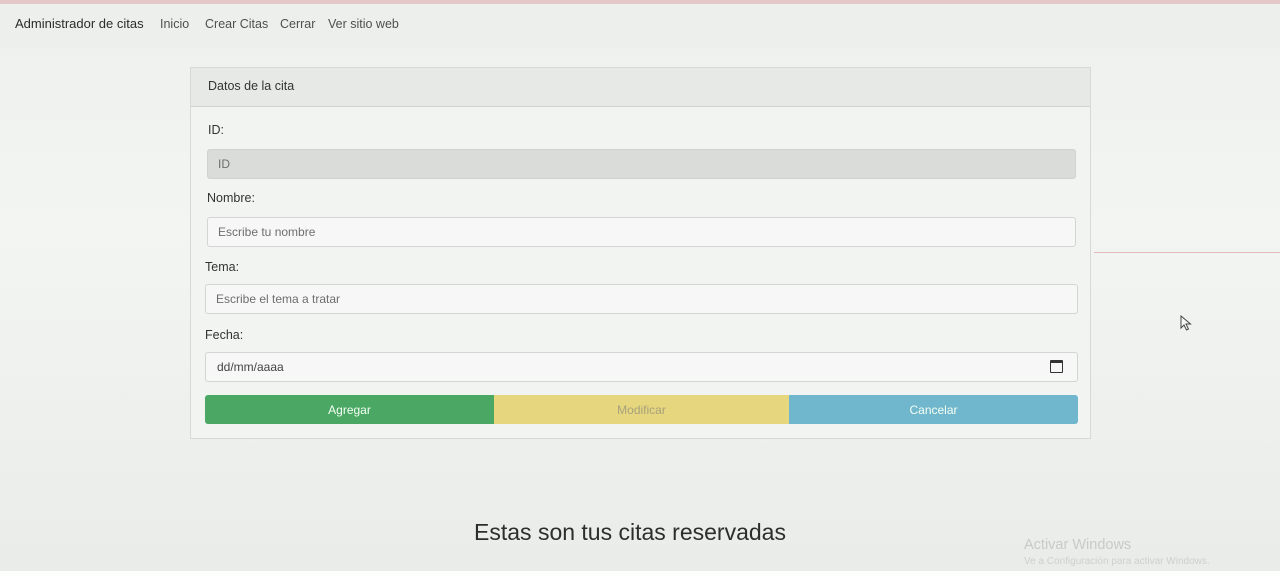 The width and height of the screenshot is (1280, 571). Describe the element at coordinates (174, 24) in the screenshot. I see `nav-link-inicio: Inicio` at that location.